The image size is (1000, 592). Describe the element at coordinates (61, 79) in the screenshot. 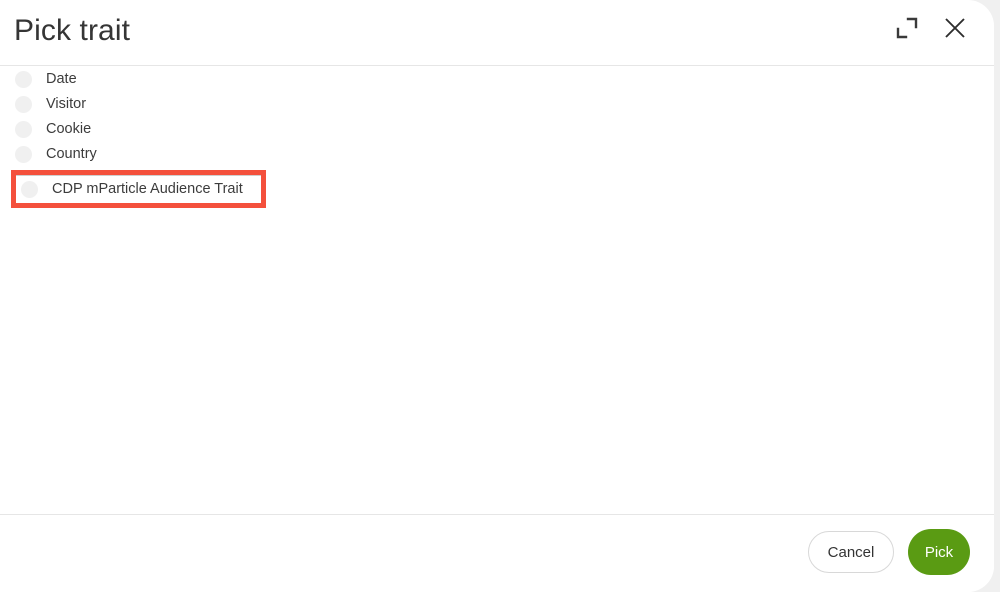

I see `trait-label: Date` at that location.